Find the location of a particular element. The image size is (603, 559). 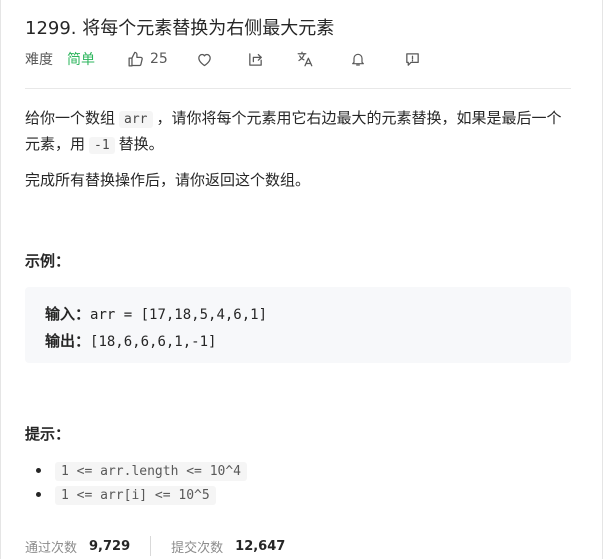

accepted-value: 9,729 is located at coordinates (110, 546).